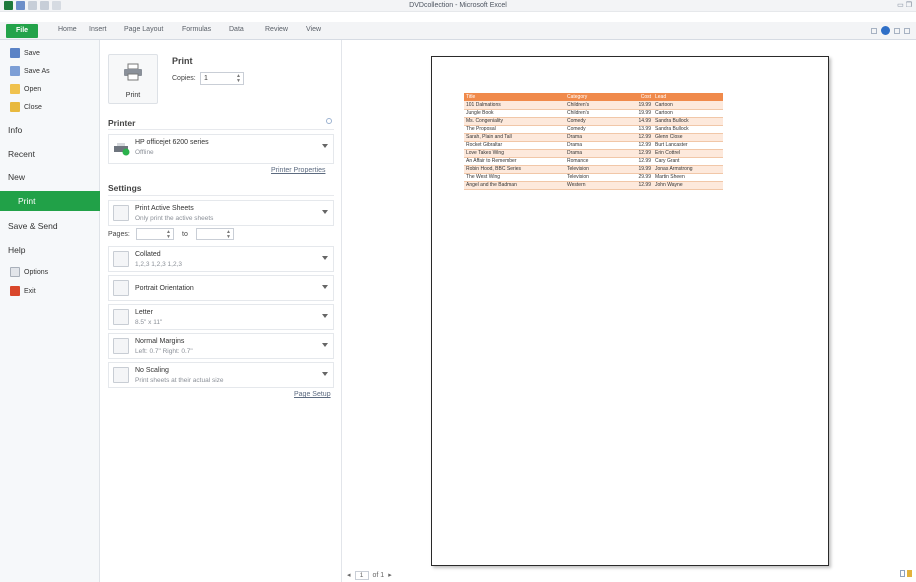  Describe the element at coordinates (53, 201) in the screenshot. I see `nav-print: Print` at that location.